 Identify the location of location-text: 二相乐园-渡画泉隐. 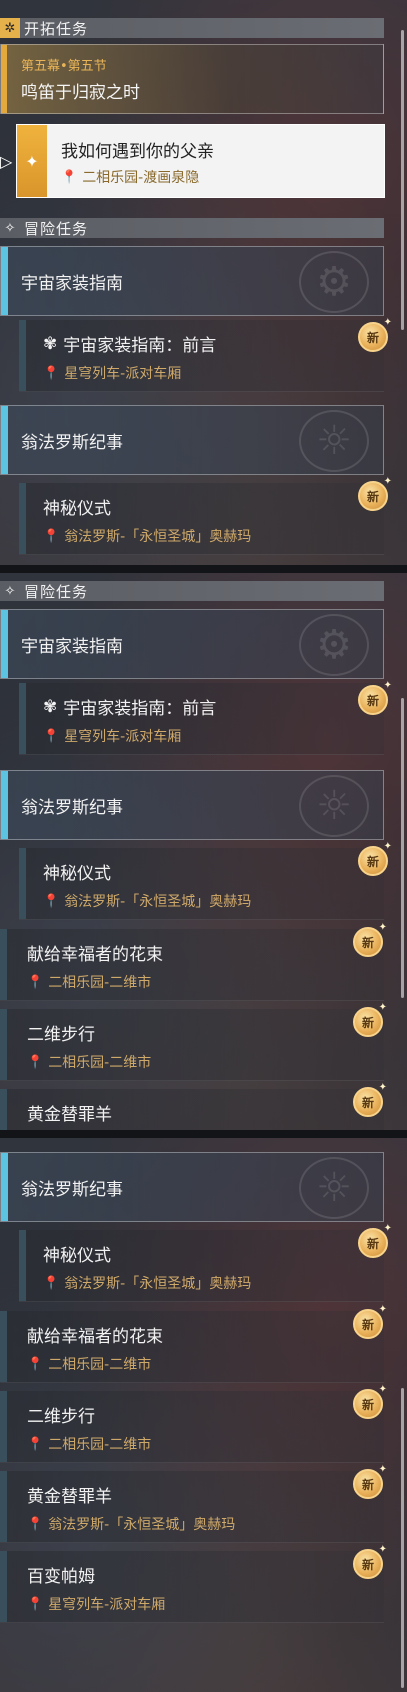
(141, 178).